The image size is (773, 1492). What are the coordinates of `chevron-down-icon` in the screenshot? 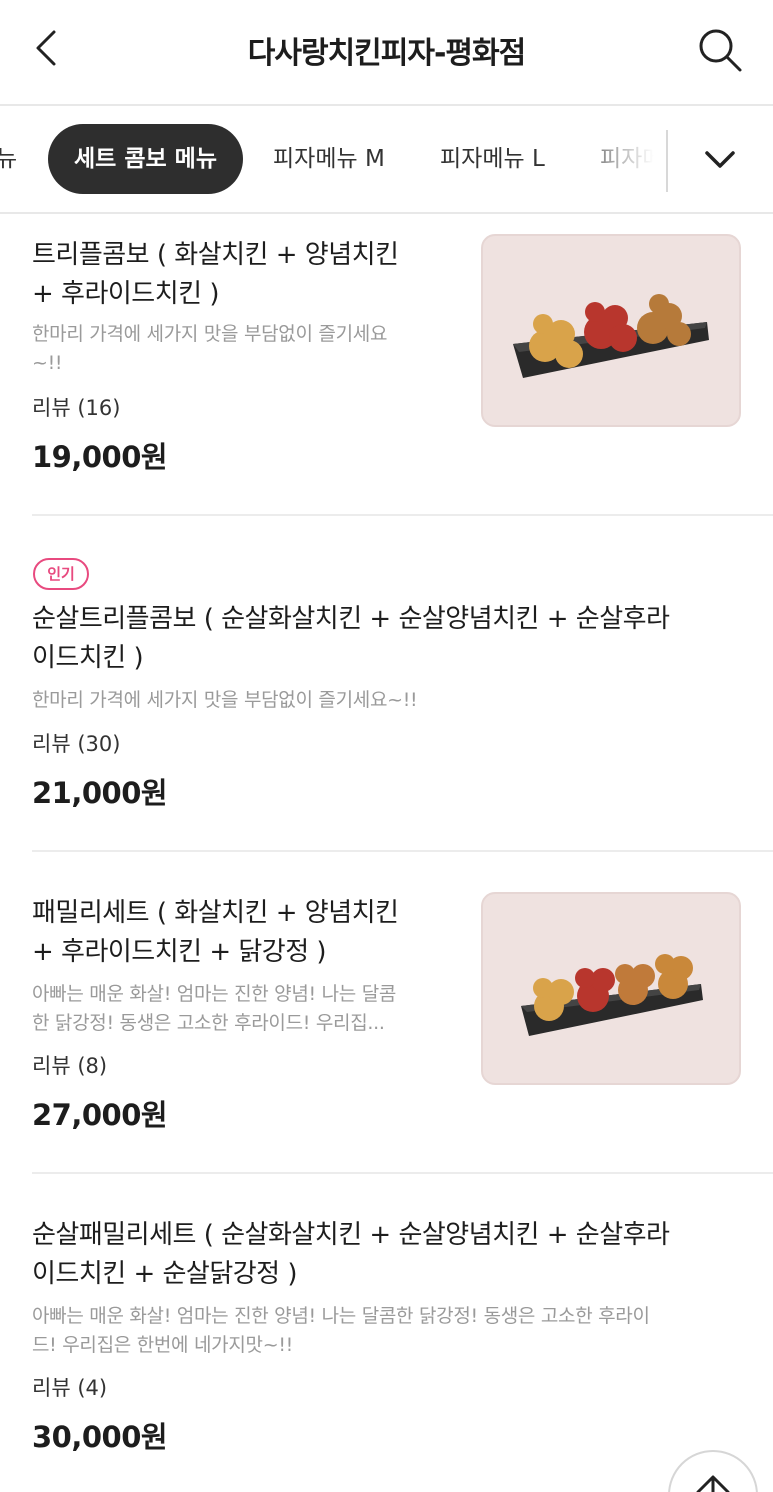 It's located at (720, 159).